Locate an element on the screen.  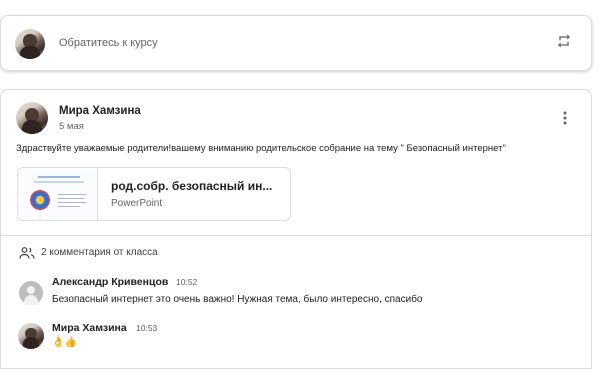
post-date: 5 мая is located at coordinates (71, 126).